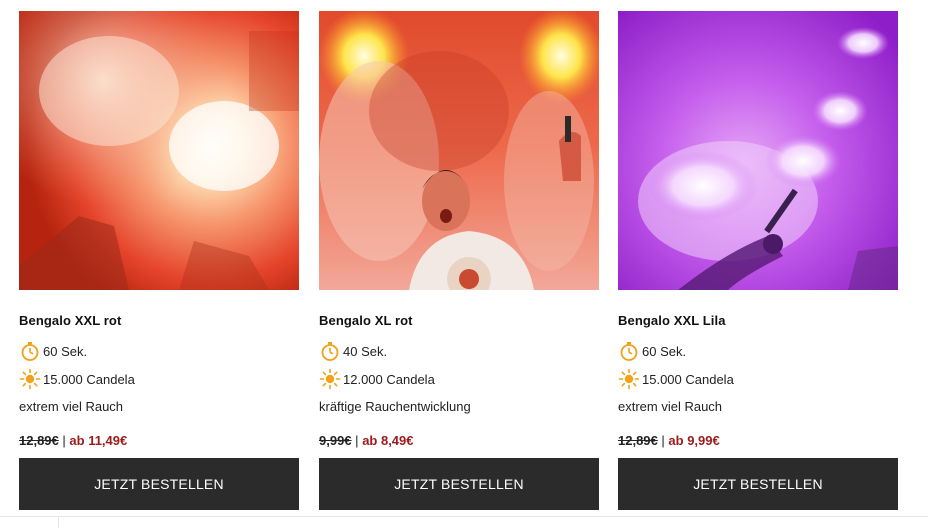 The image size is (928, 528). Describe the element at coordinates (98, 440) in the screenshot. I see `sale-price: ab 11,49€` at that location.